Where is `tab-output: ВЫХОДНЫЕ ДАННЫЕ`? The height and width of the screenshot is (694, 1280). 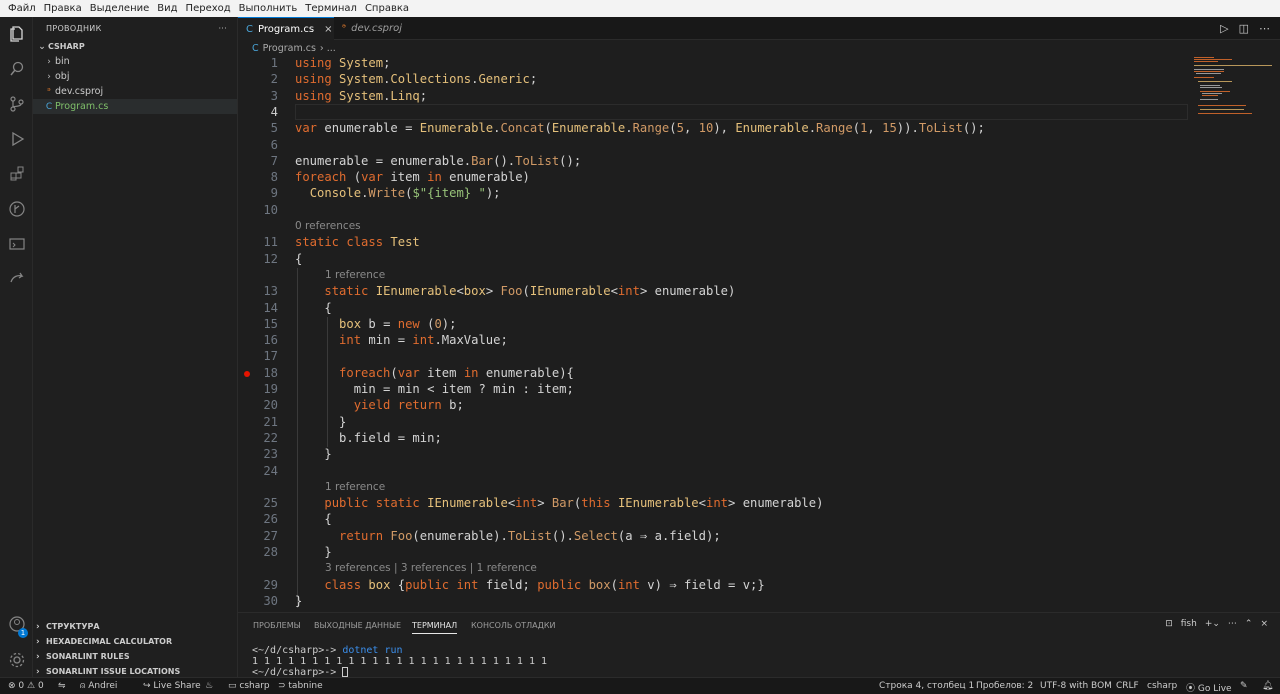
tab-output: ВЫХОДНЫЕ ДАННЫЕ is located at coordinates (357, 625).